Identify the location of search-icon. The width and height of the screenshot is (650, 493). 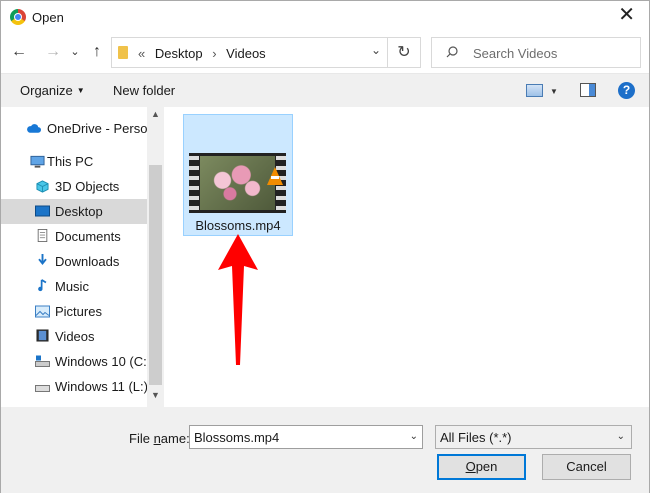
(452, 52).